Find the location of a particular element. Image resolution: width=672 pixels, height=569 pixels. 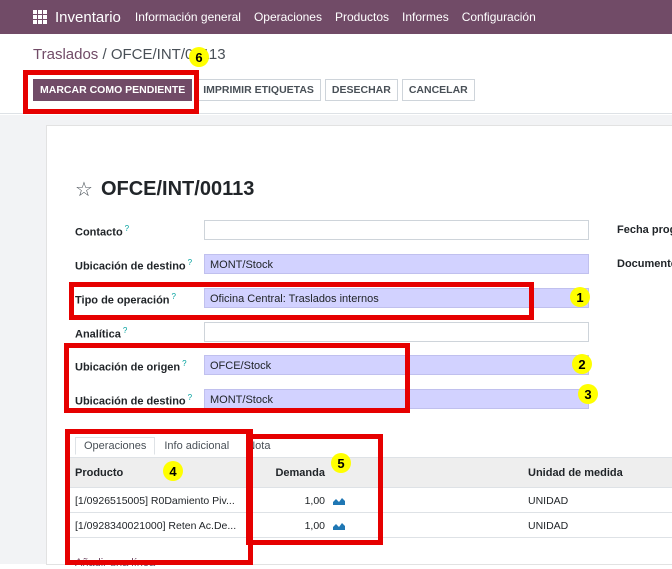

analytic-field is located at coordinates (396, 332).